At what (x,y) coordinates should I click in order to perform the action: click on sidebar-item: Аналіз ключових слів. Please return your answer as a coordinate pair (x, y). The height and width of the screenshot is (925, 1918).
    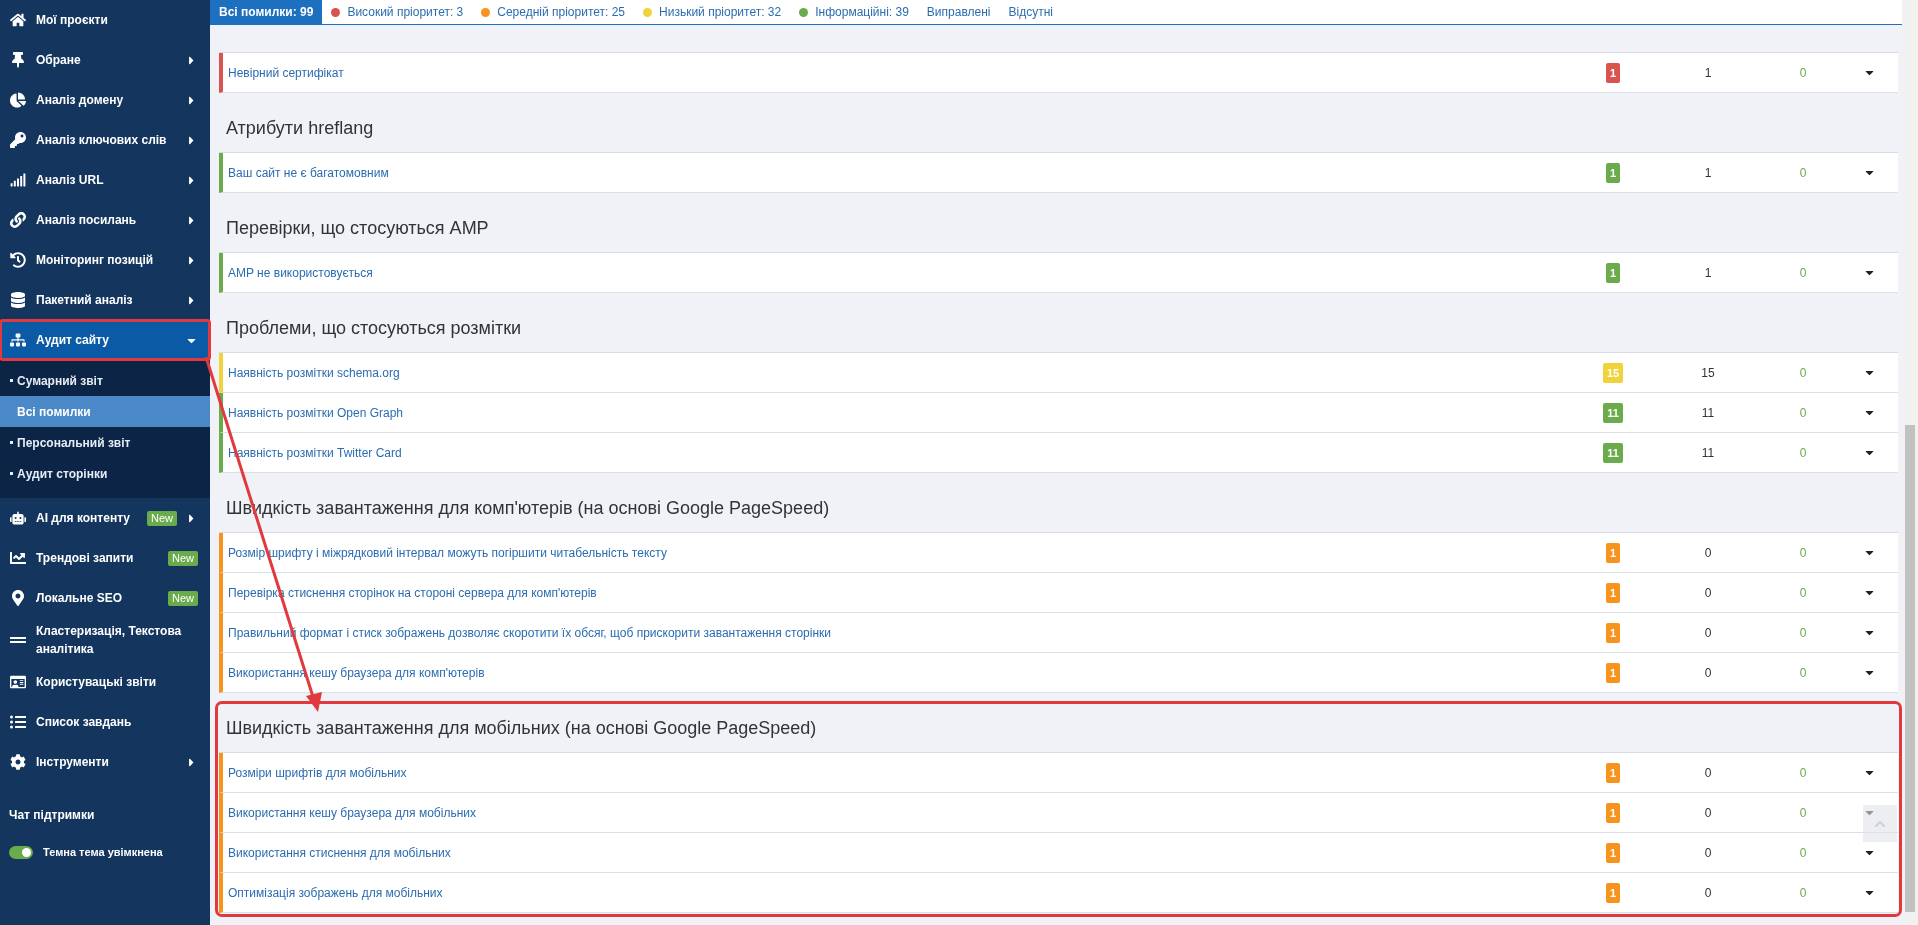
    Looking at the image, I should click on (105, 140).